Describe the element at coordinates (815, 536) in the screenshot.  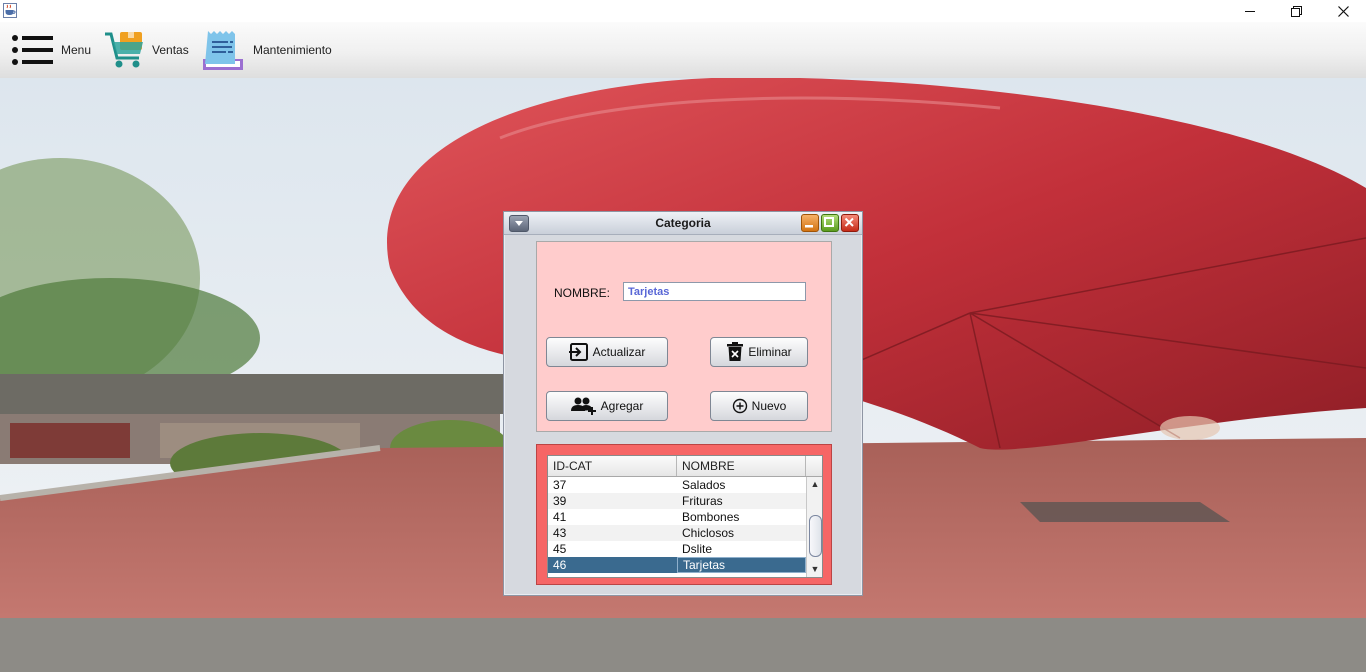
I see `scrollbar-thumb` at that location.